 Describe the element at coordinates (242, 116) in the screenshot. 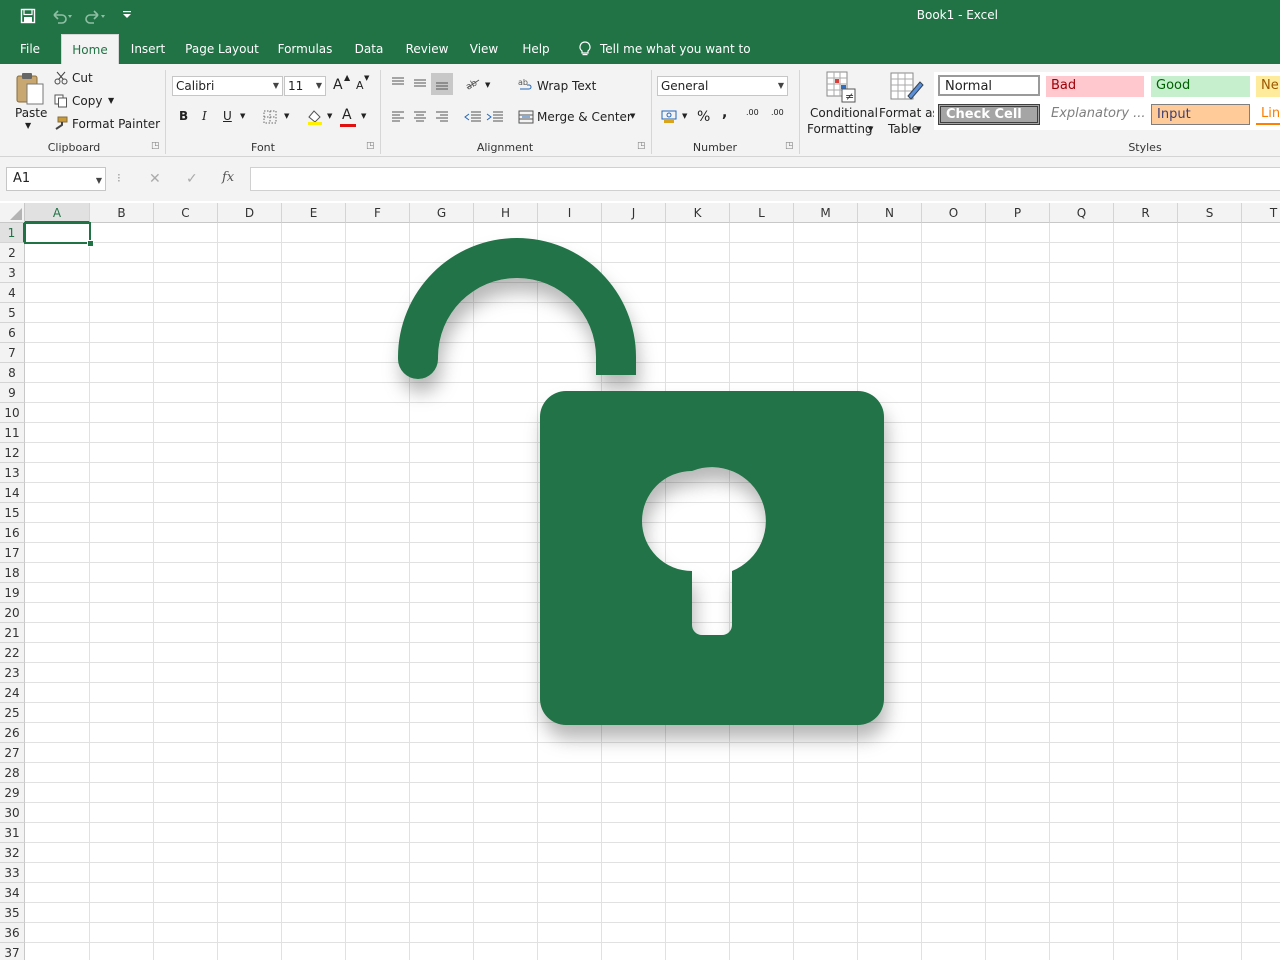

I see `underline-dropdown-icon: ▼` at that location.